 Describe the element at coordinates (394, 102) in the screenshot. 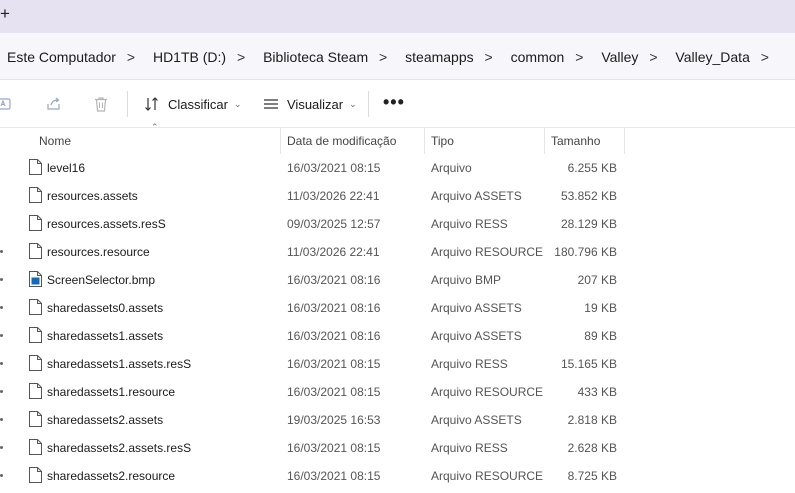

I see `more-options-button: •••` at that location.